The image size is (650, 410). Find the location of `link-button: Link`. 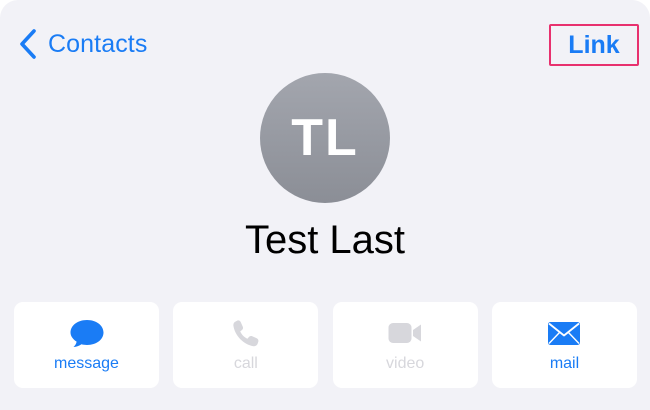

link-button: Link is located at coordinates (594, 45).